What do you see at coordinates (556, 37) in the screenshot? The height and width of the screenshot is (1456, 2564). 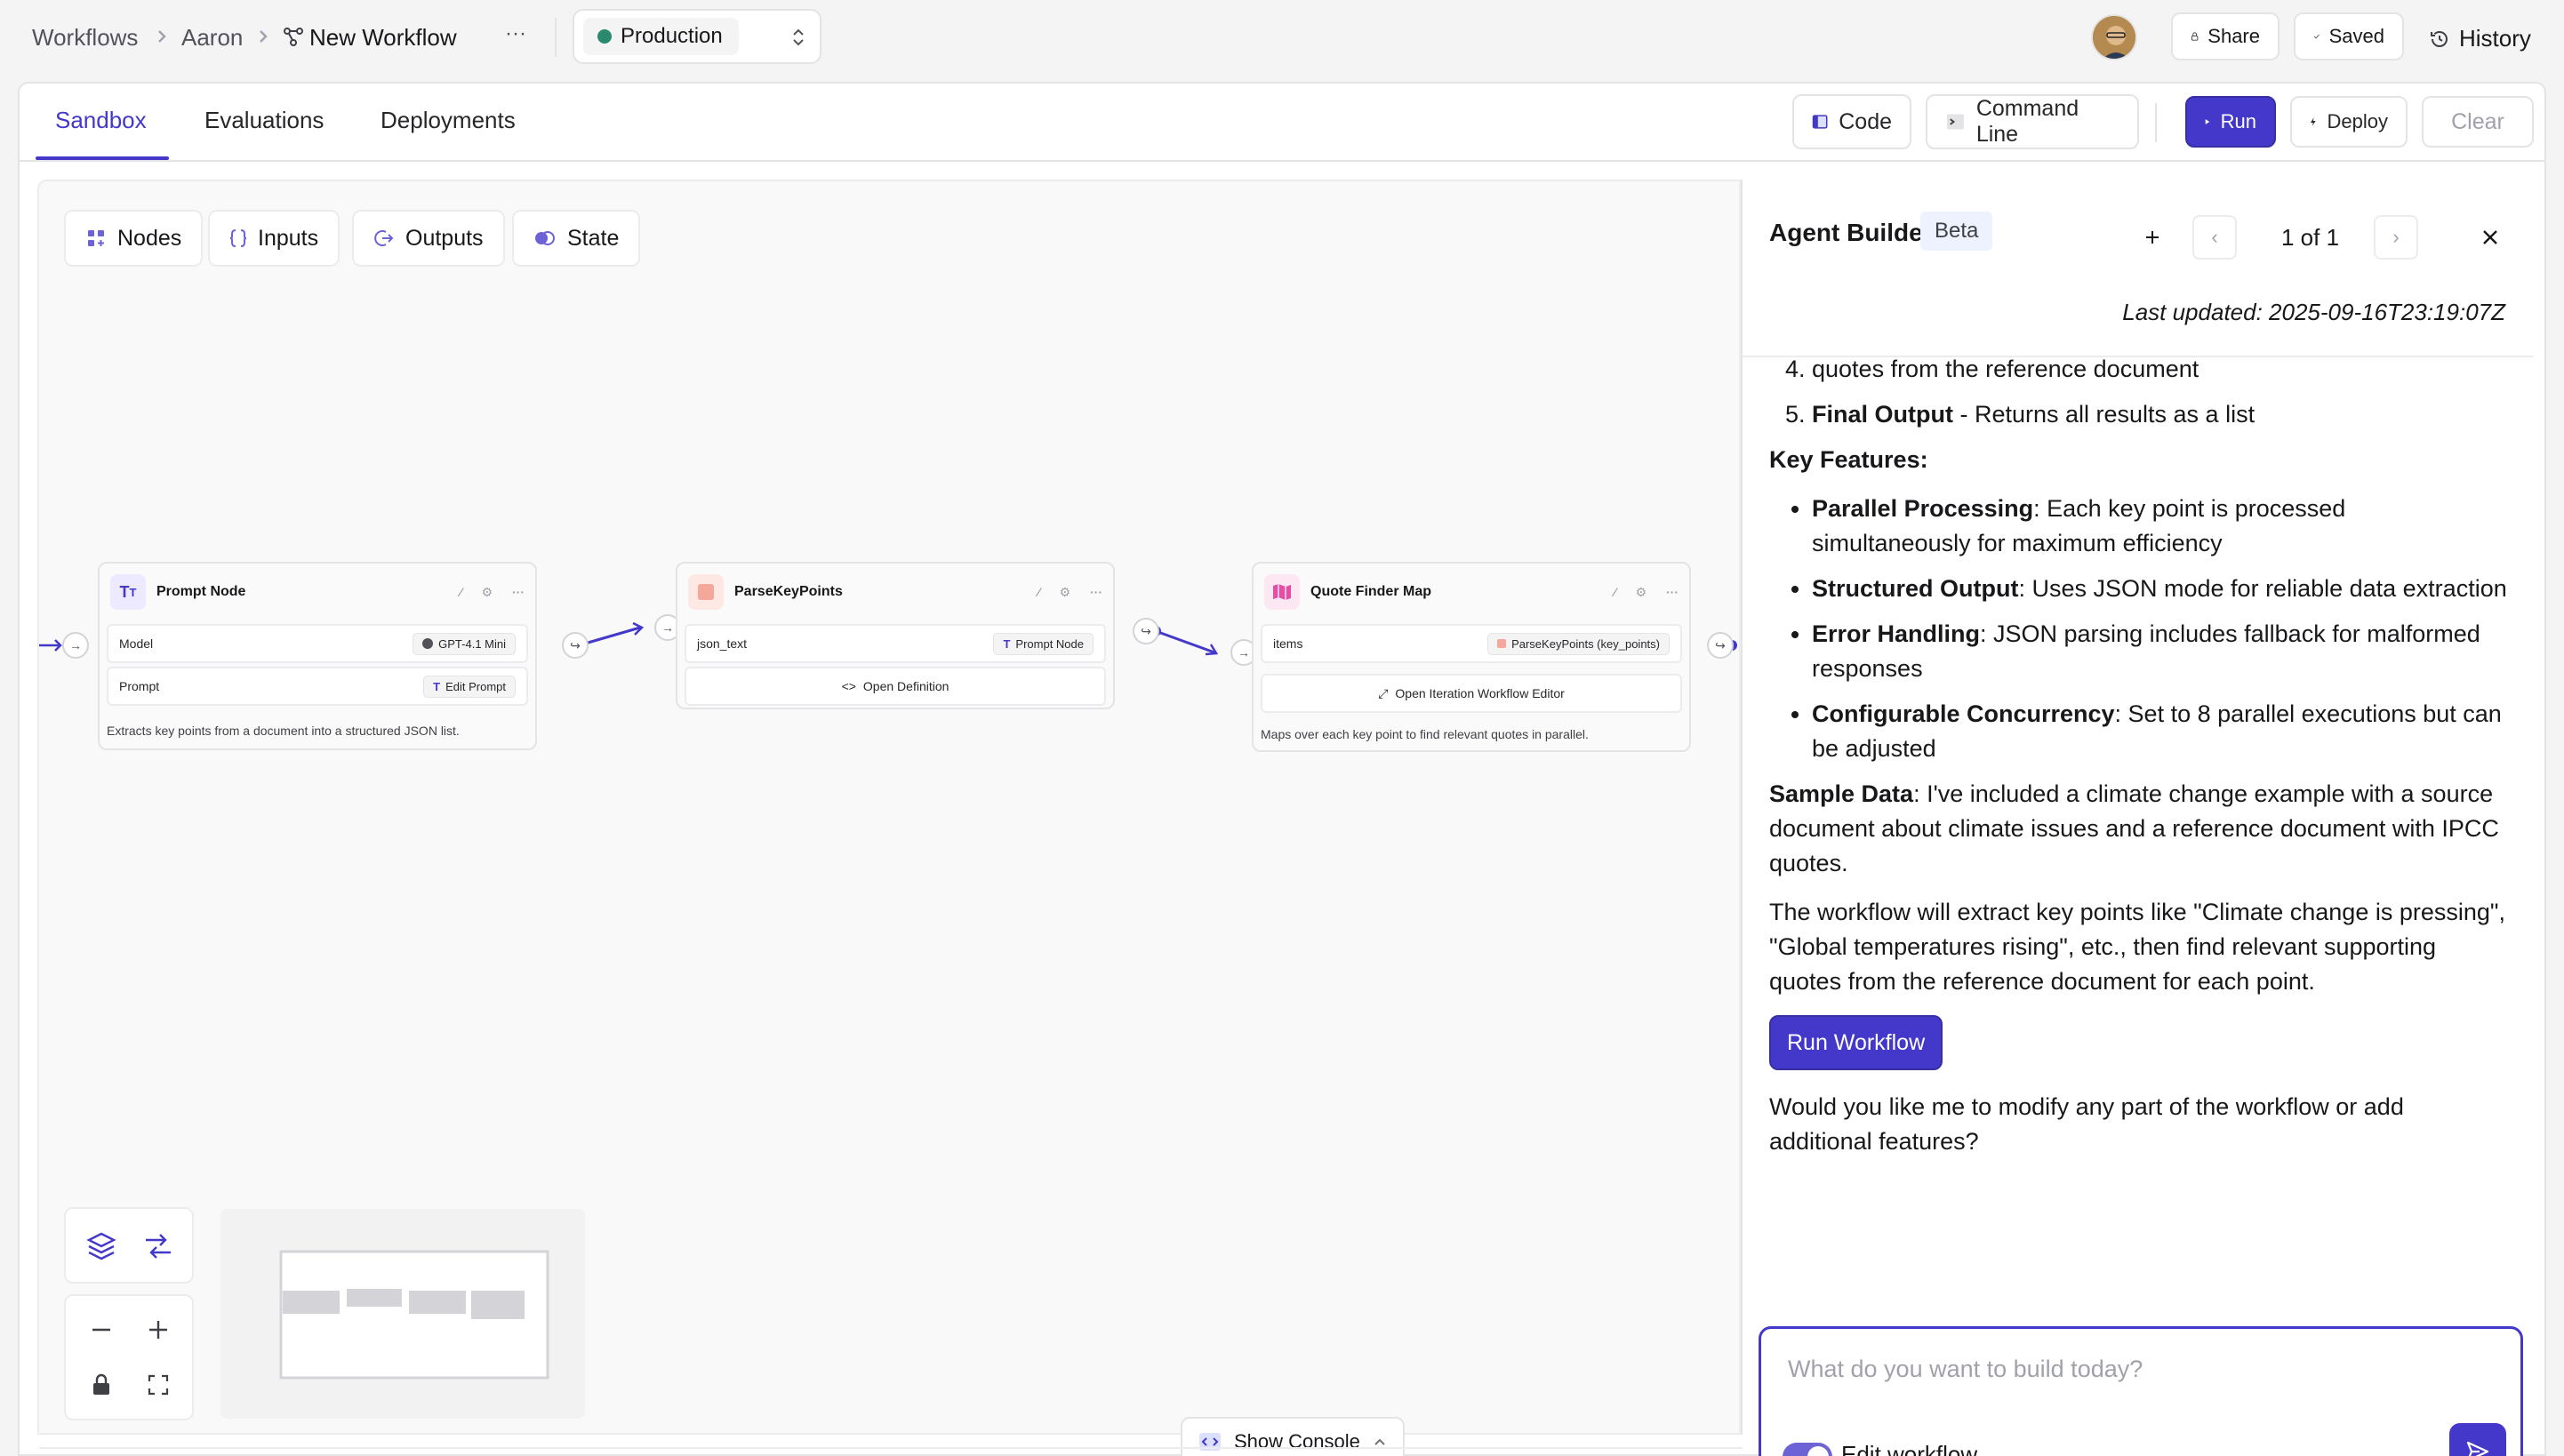 I see `divider` at bounding box center [556, 37].